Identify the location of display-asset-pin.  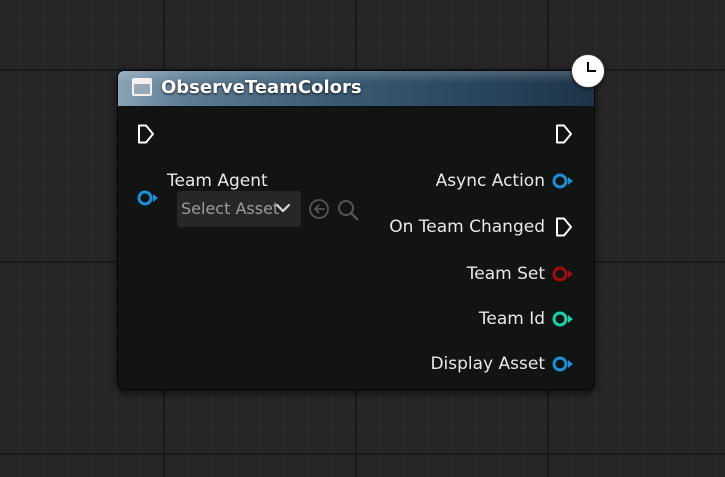
(563, 364).